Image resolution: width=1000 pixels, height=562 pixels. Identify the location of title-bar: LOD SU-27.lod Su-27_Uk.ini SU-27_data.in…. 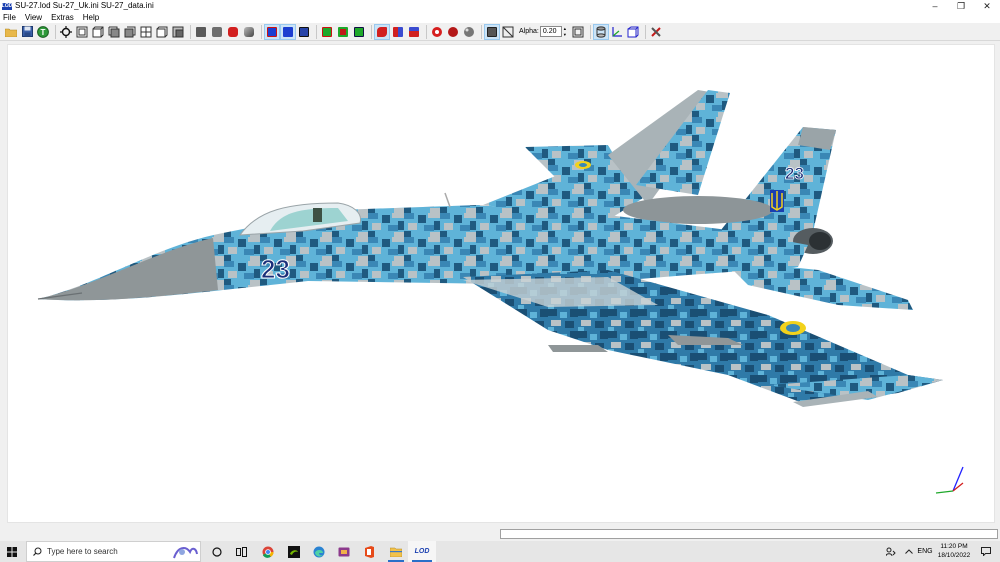
(500, 6).